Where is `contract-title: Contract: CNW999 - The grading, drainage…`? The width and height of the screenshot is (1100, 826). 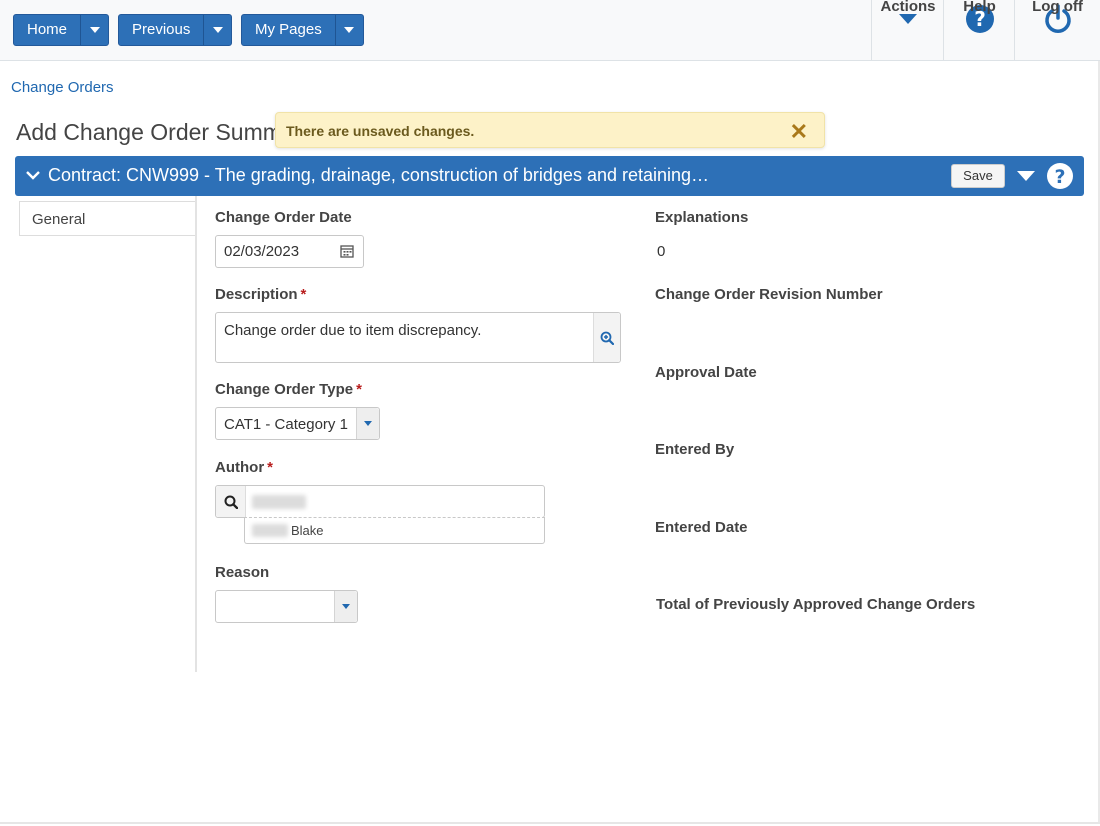
contract-title: Contract: CNW999 - The grading, drainage… is located at coordinates (379, 175).